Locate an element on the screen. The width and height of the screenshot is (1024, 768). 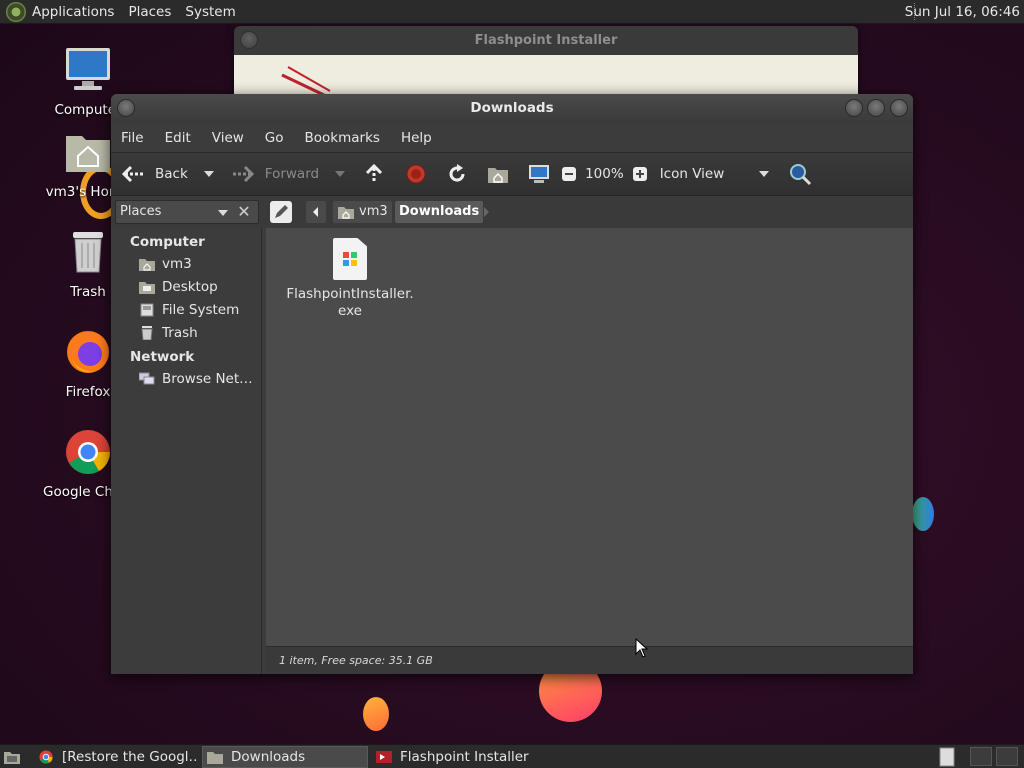
window-title: Flashpoint Installer is located at coordinates (546, 40).